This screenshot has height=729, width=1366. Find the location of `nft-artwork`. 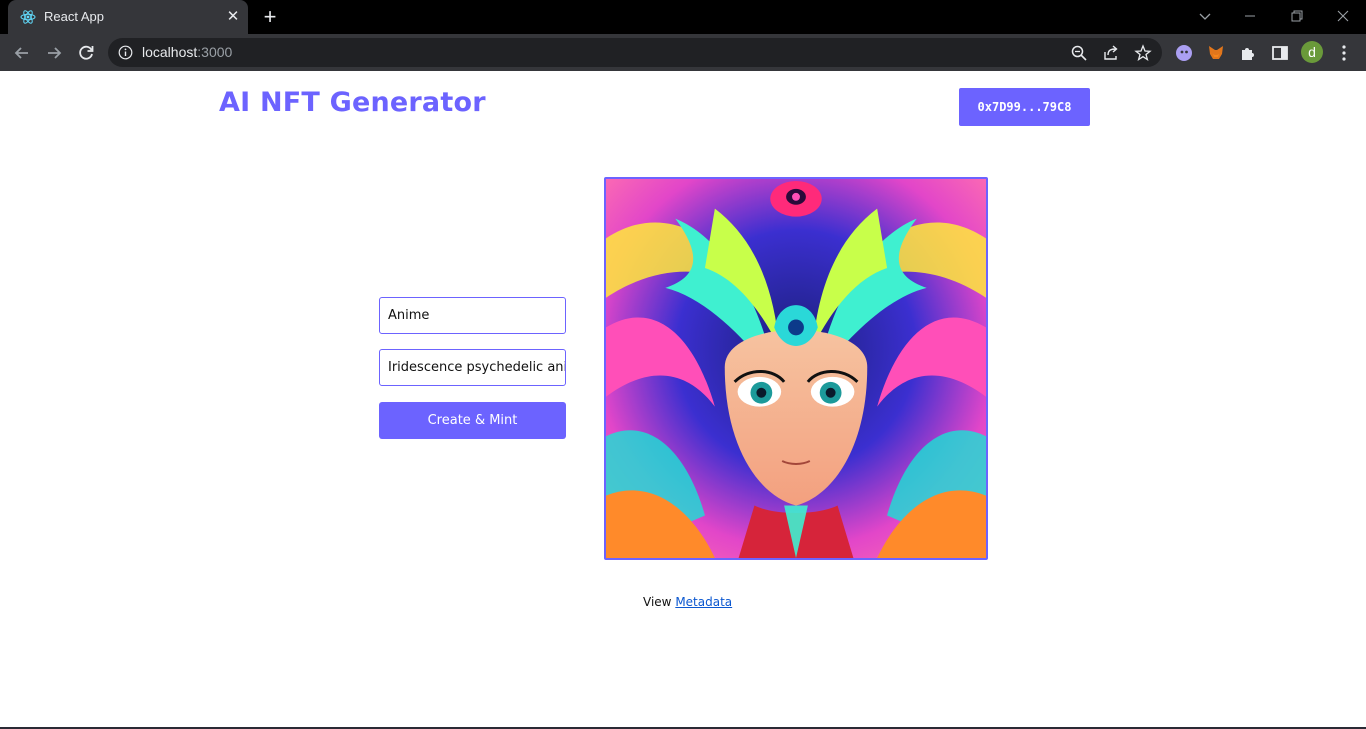

nft-artwork is located at coordinates (796, 368).